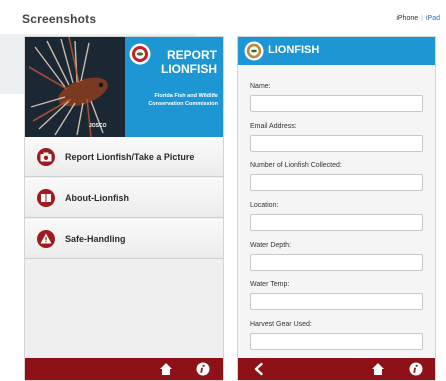 The width and height of the screenshot is (446, 381). I want to click on water-depth-field, so click(336, 262).